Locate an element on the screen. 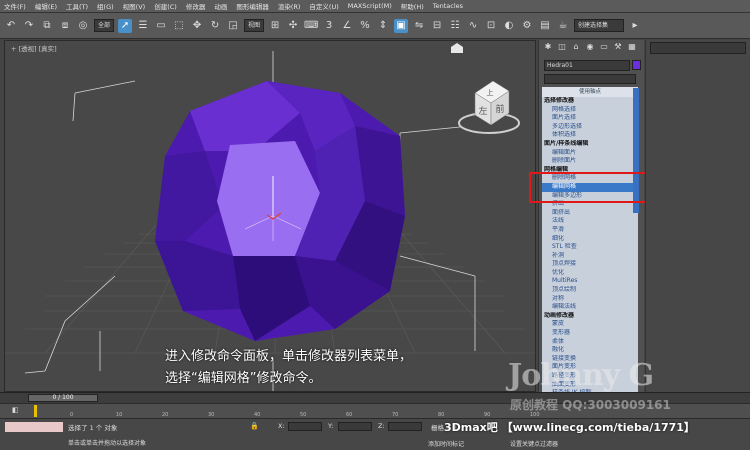 This screenshot has width=750, height=450. viewcube: 上 左 前 is located at coordinates (485, 88).